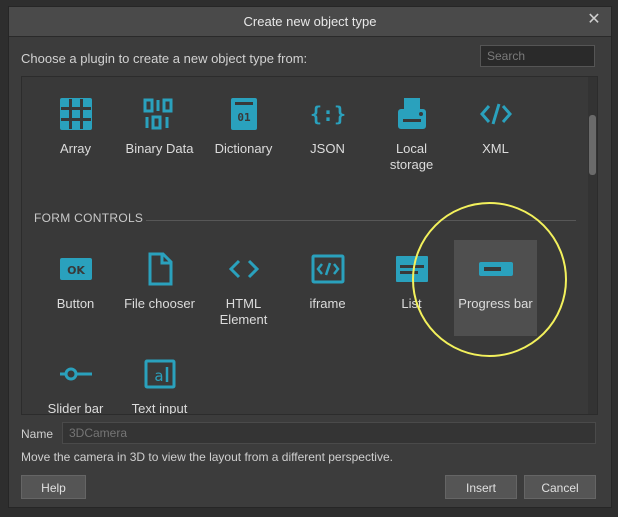 This screenshot has height=517, width=618. I want to click on dictionary-icon: 01, so click(243, 114).